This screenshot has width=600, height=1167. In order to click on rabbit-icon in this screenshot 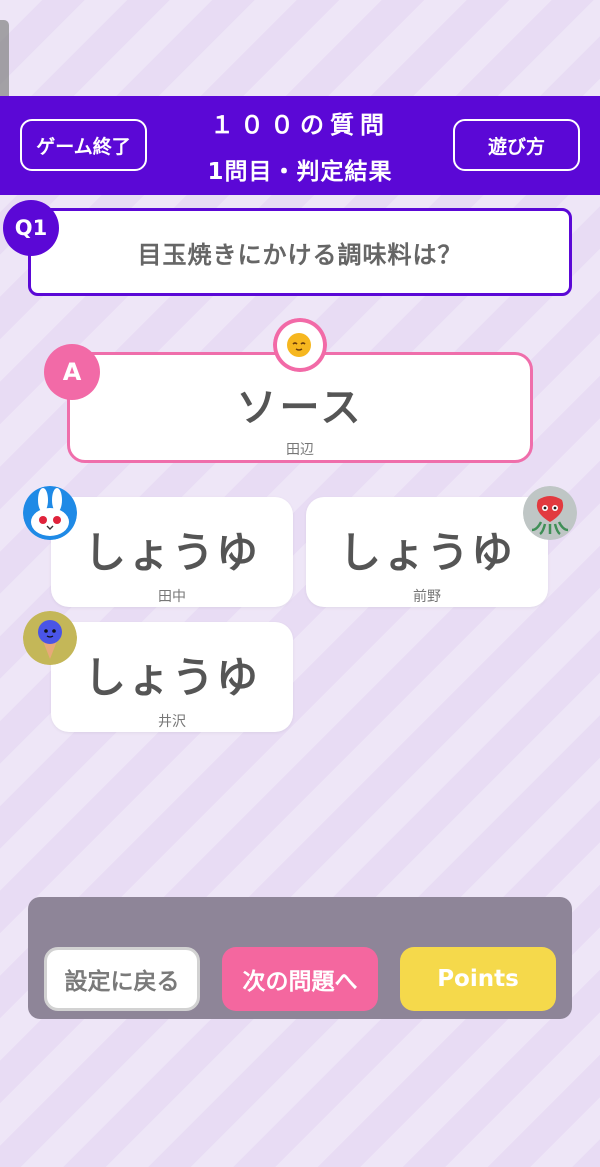, I will do `click(50, 513)`.